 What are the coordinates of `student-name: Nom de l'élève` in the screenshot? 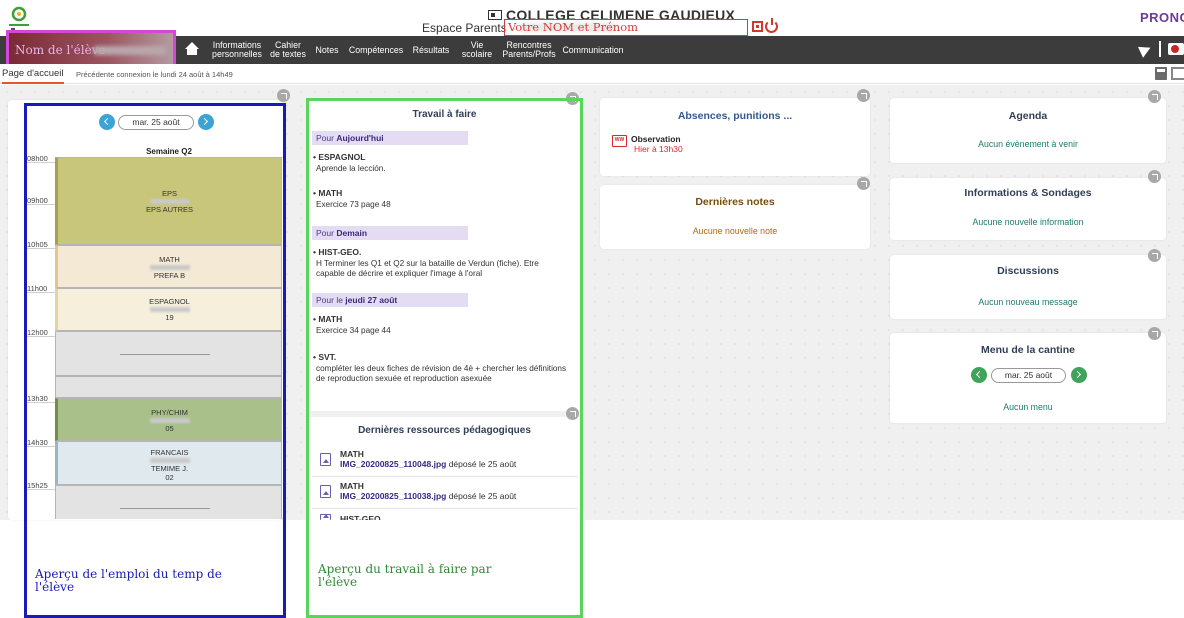 It's located at (60, 50).